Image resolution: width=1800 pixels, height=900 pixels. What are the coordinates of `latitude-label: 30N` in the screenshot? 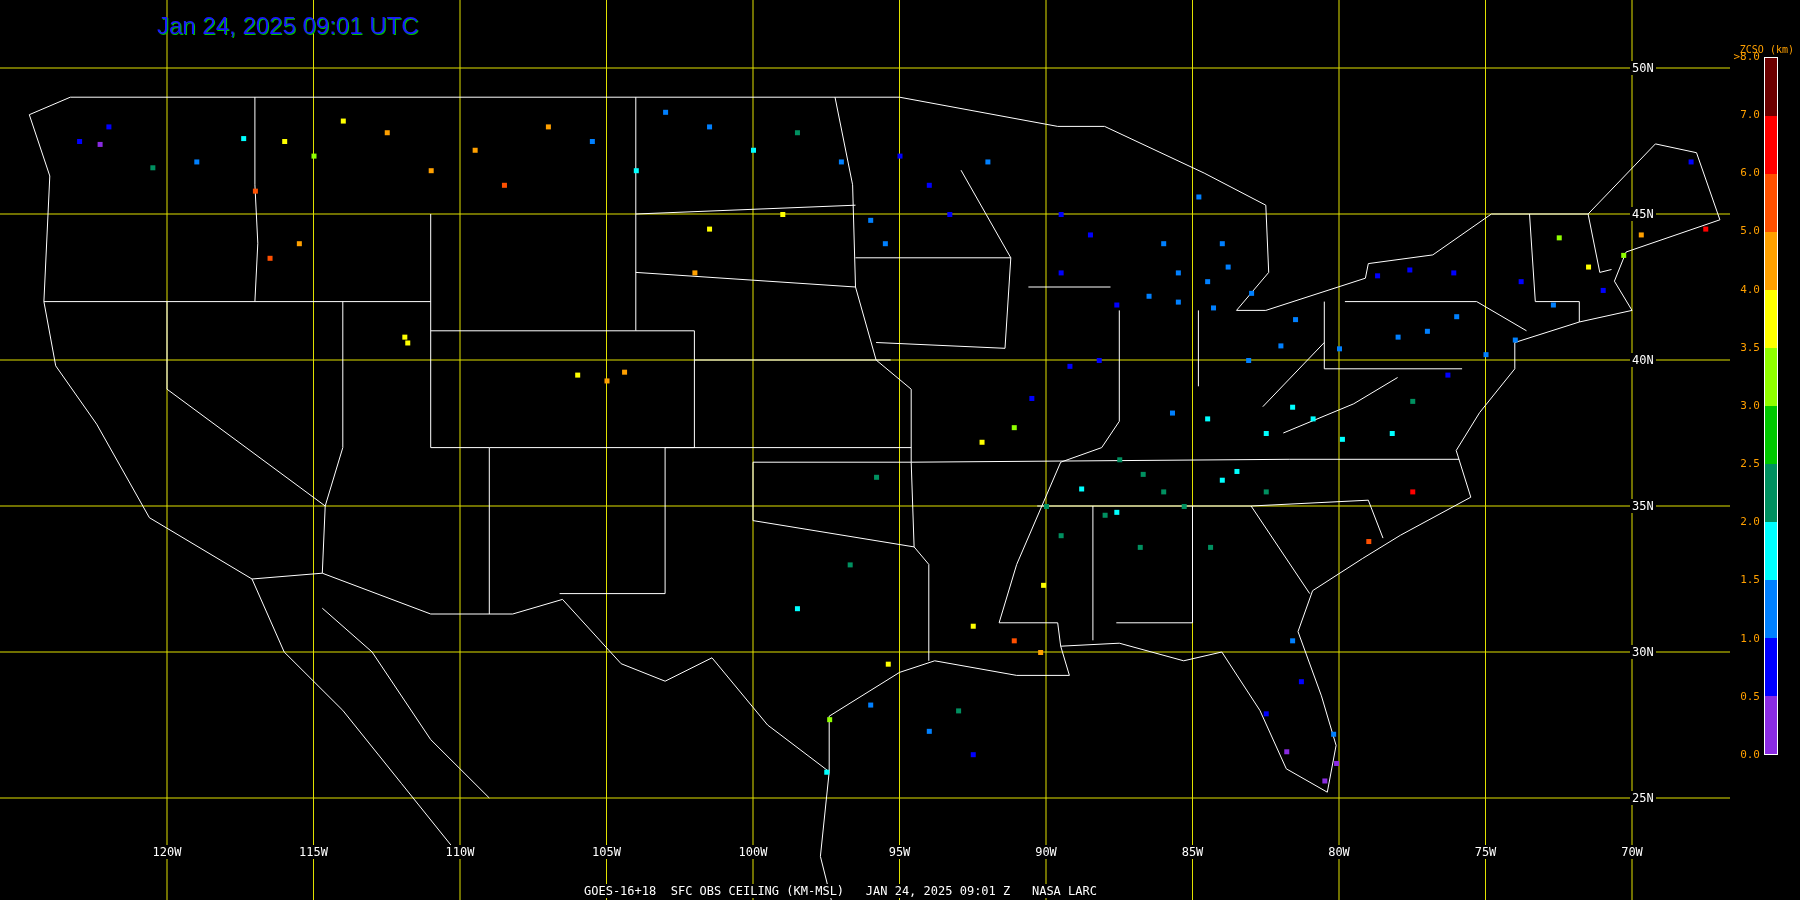 It's located at (1643, 652).